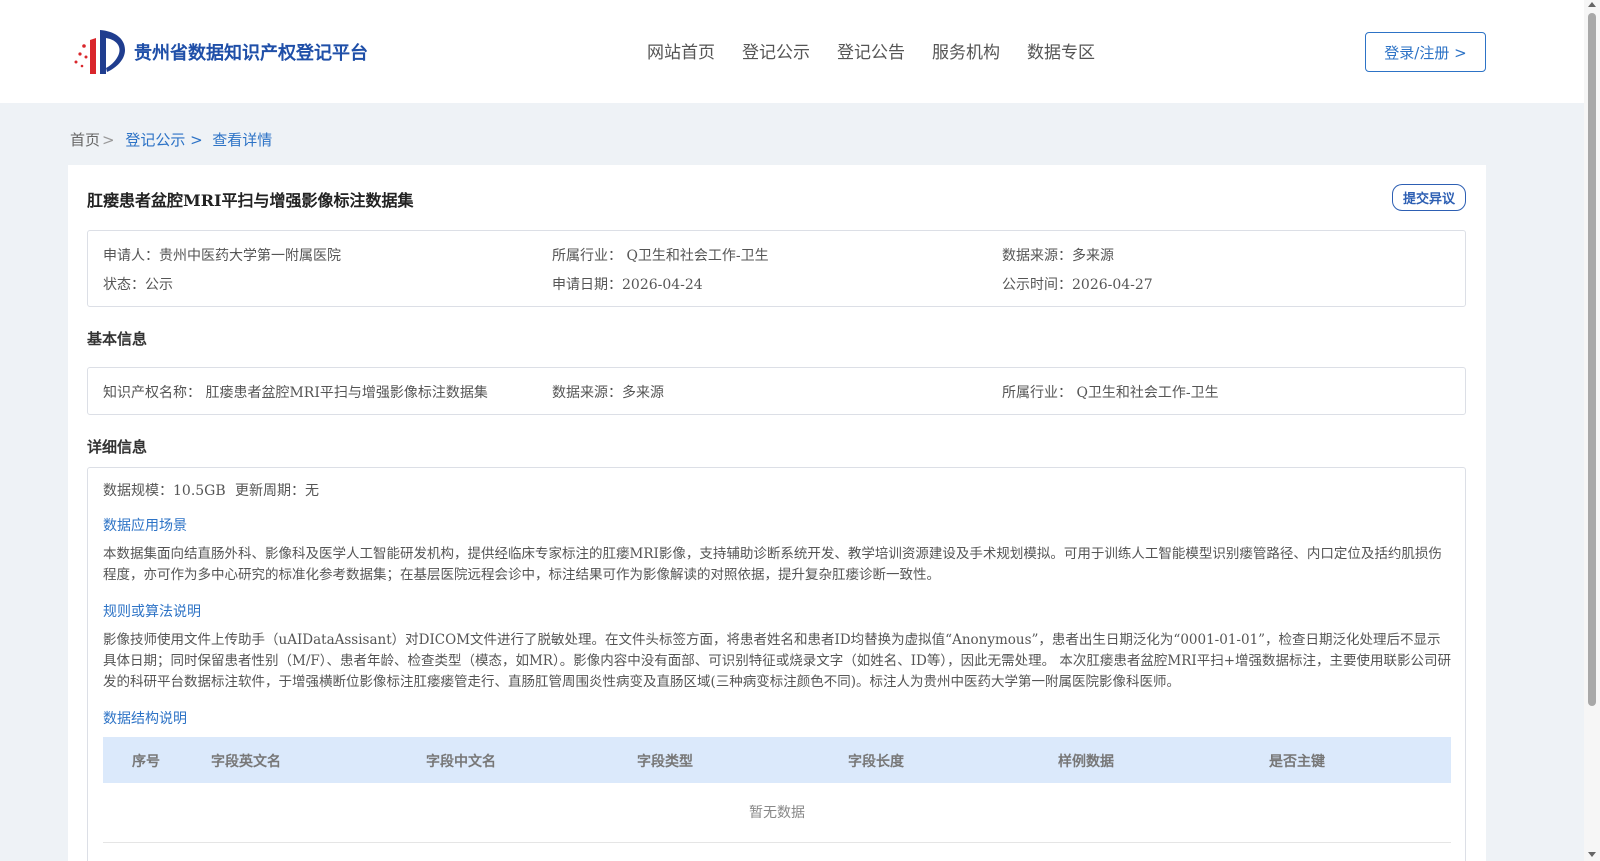 The image size is (1600, 861). What do you see at coordinates (1592, 4) in the screenshot?
I see `scroll-up-arrow-icon` at bounding box center [1592, 4].